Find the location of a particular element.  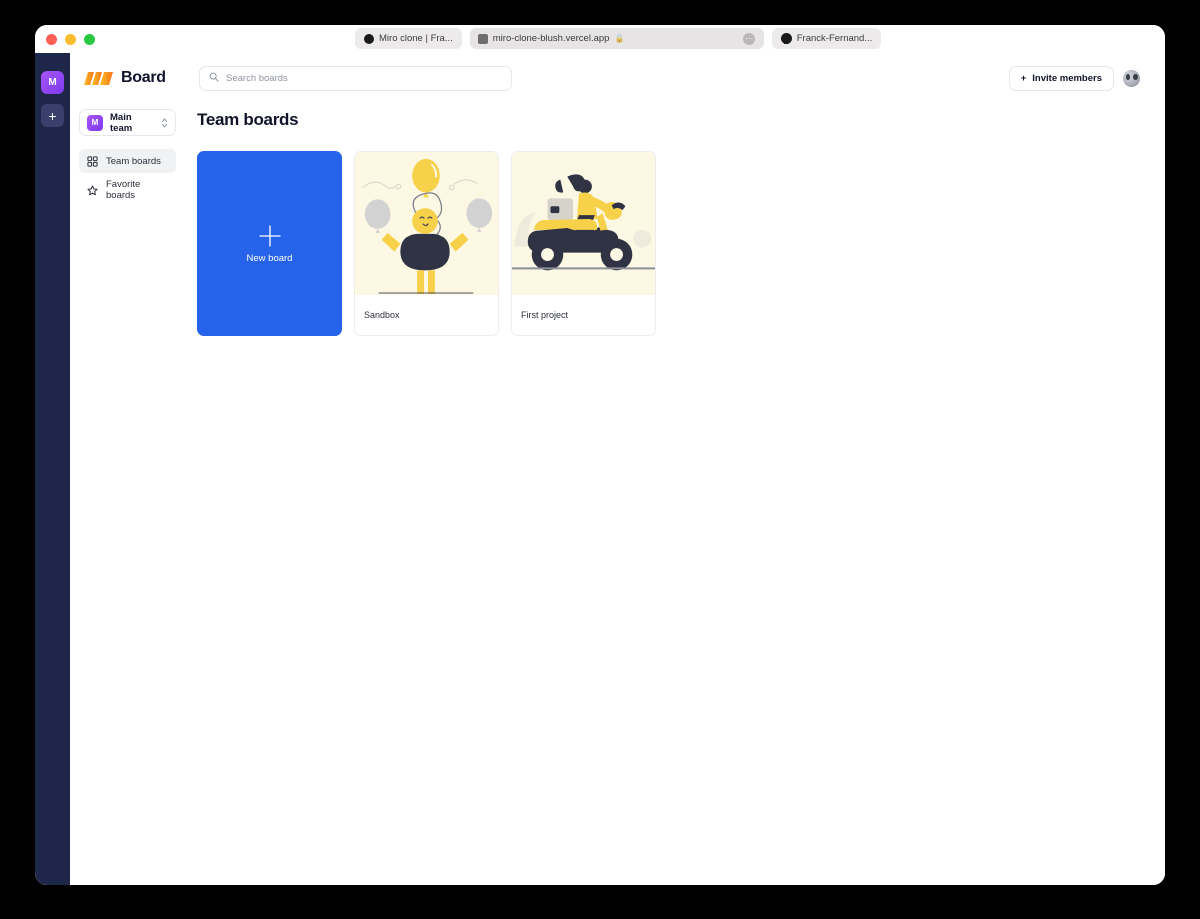

circle-favicon is located at coordinates (369, 38).